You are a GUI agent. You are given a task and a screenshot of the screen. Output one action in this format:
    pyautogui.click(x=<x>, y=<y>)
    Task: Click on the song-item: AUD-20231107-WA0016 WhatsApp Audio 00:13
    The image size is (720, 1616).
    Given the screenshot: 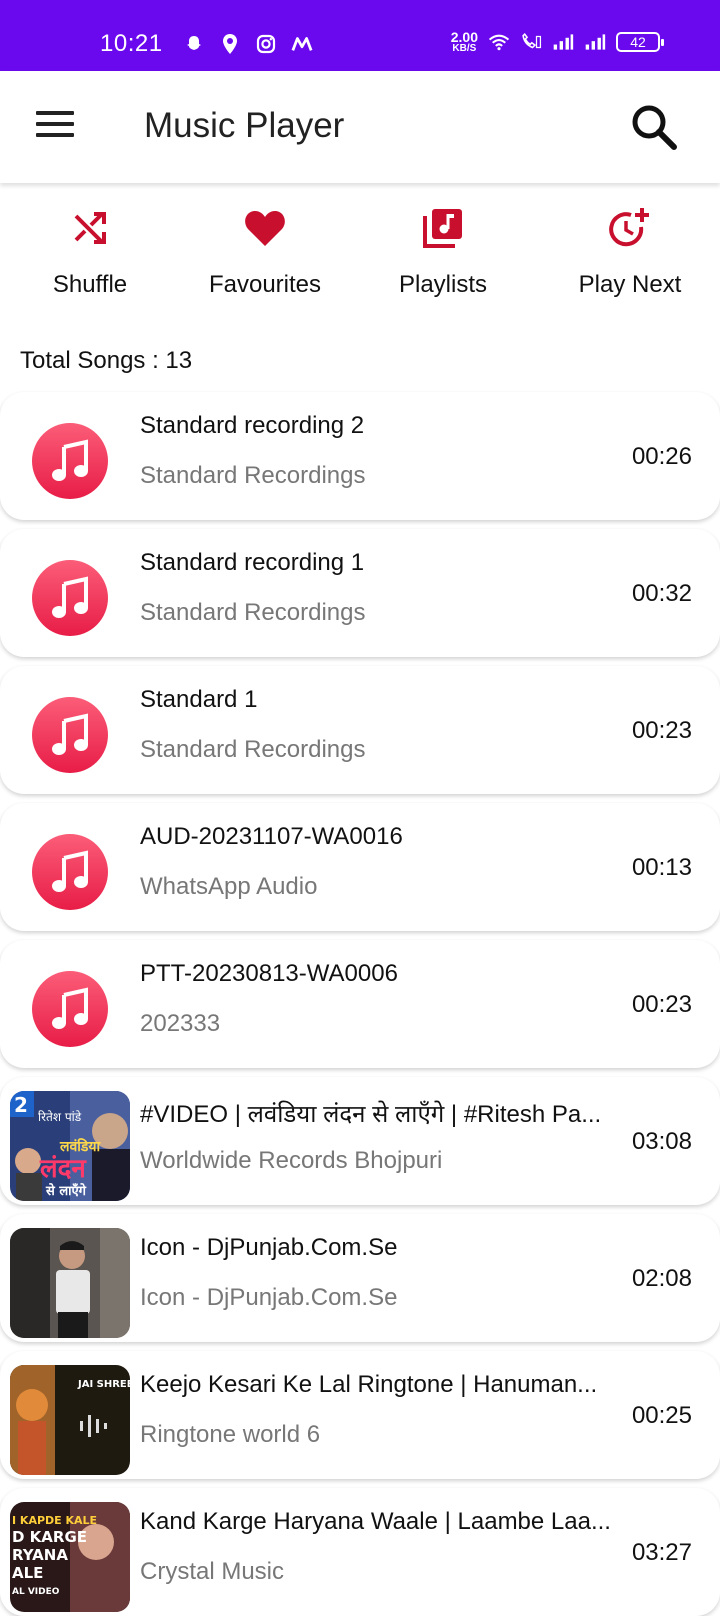 What is the action you would take?
    pyautogui.click(x=360, y=867)
    